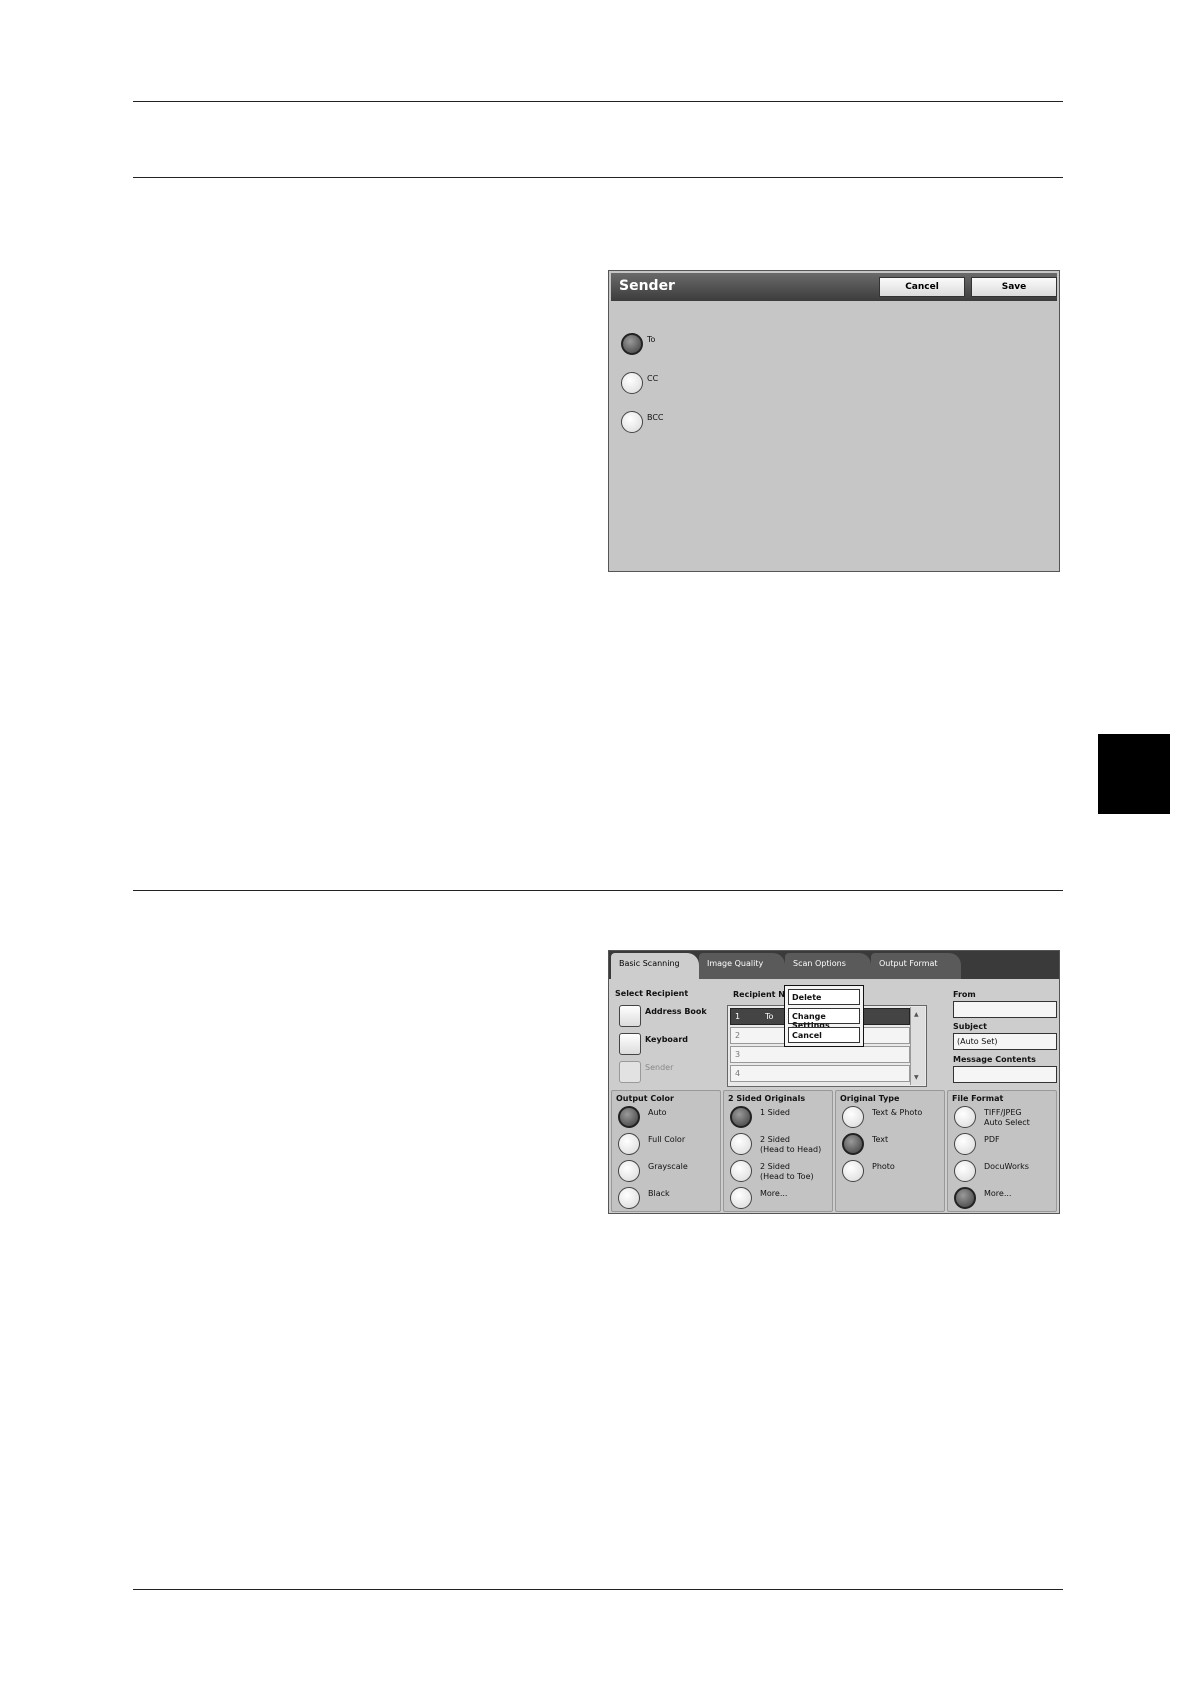 This screenshot has height=1684, width=1190. I want to click on bottom-rule, so click(598, 1589).